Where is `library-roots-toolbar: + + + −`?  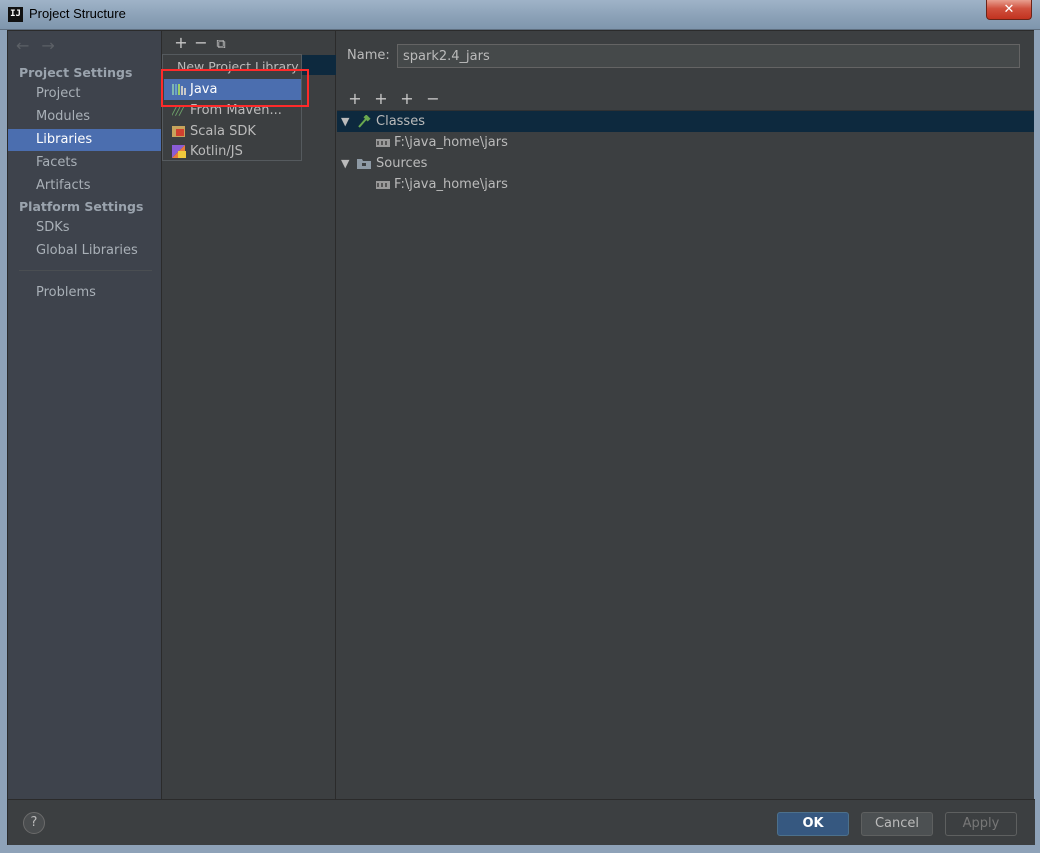
library-roots-toolbar: + + + − is located at coordinates (394, 99).